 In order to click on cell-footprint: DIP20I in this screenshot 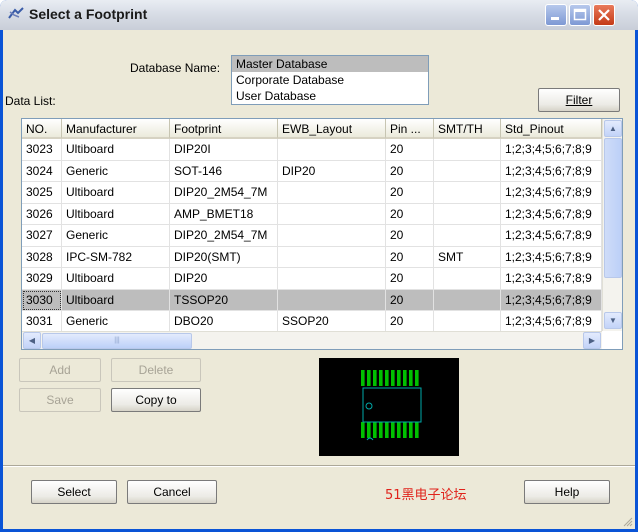, I will do `click(224, 150)`.